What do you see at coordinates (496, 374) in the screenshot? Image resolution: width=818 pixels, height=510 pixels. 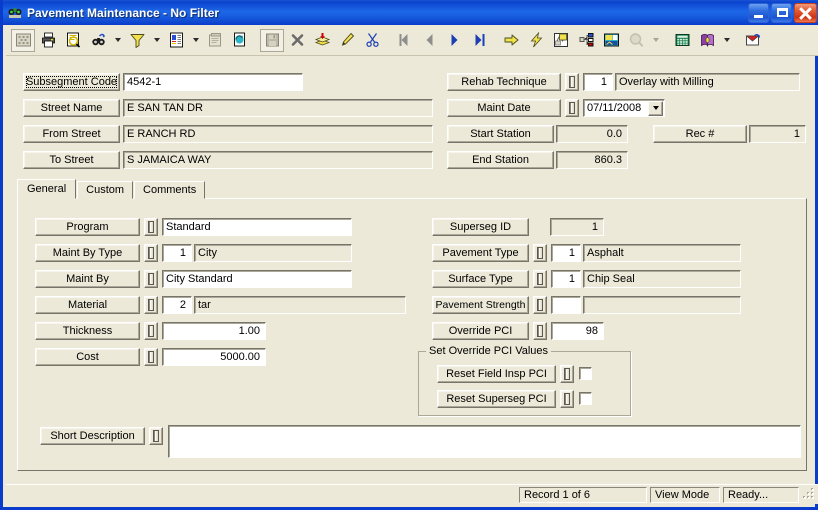 I see `reset-field-insp-pci-button: Reset Field Insp PCI` at bounding box center [496, 374].